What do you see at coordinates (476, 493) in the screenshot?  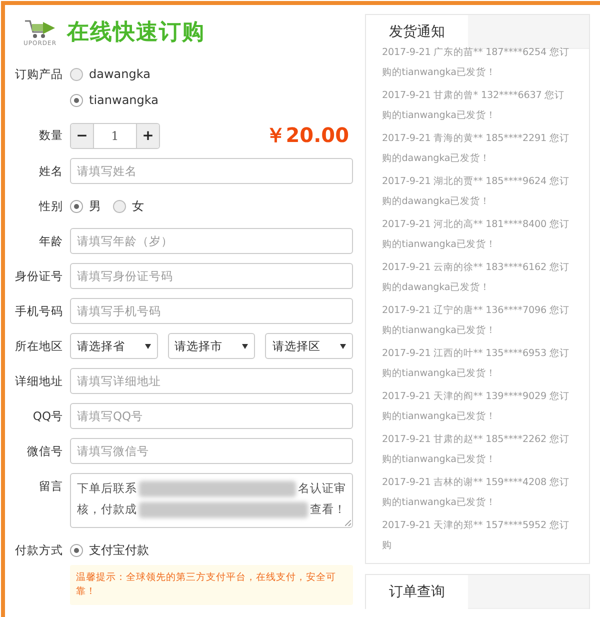 I see `shipping-notice: 2017-9-21 吉林的谢** 159****4208 您订购的tianwangka已发货！` at bounding box center [476, 493].